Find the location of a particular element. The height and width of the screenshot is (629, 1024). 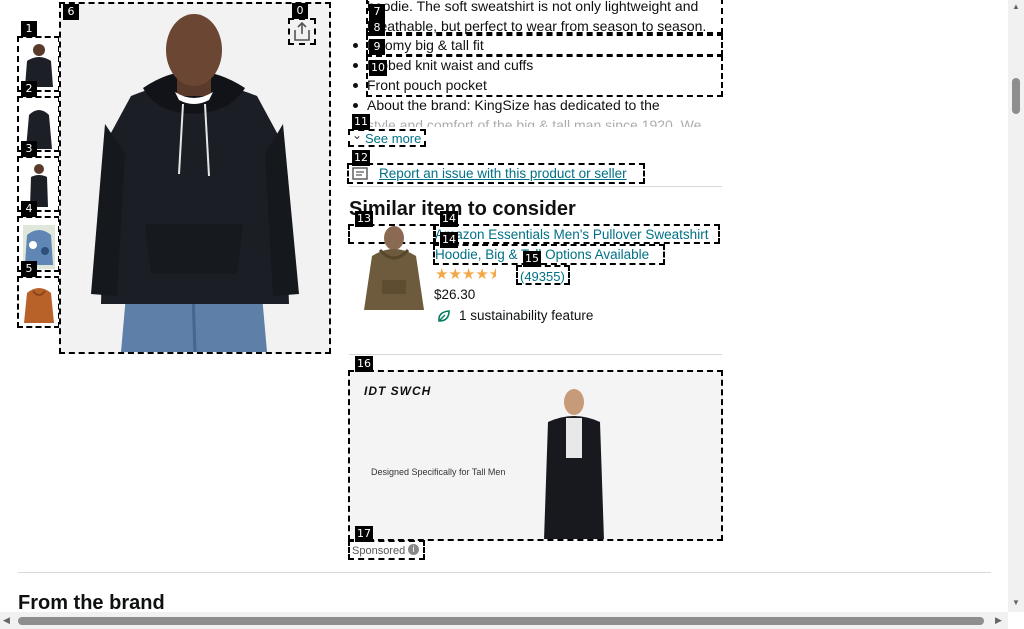

badge-1: 1 is located at coordinates (29, 29).